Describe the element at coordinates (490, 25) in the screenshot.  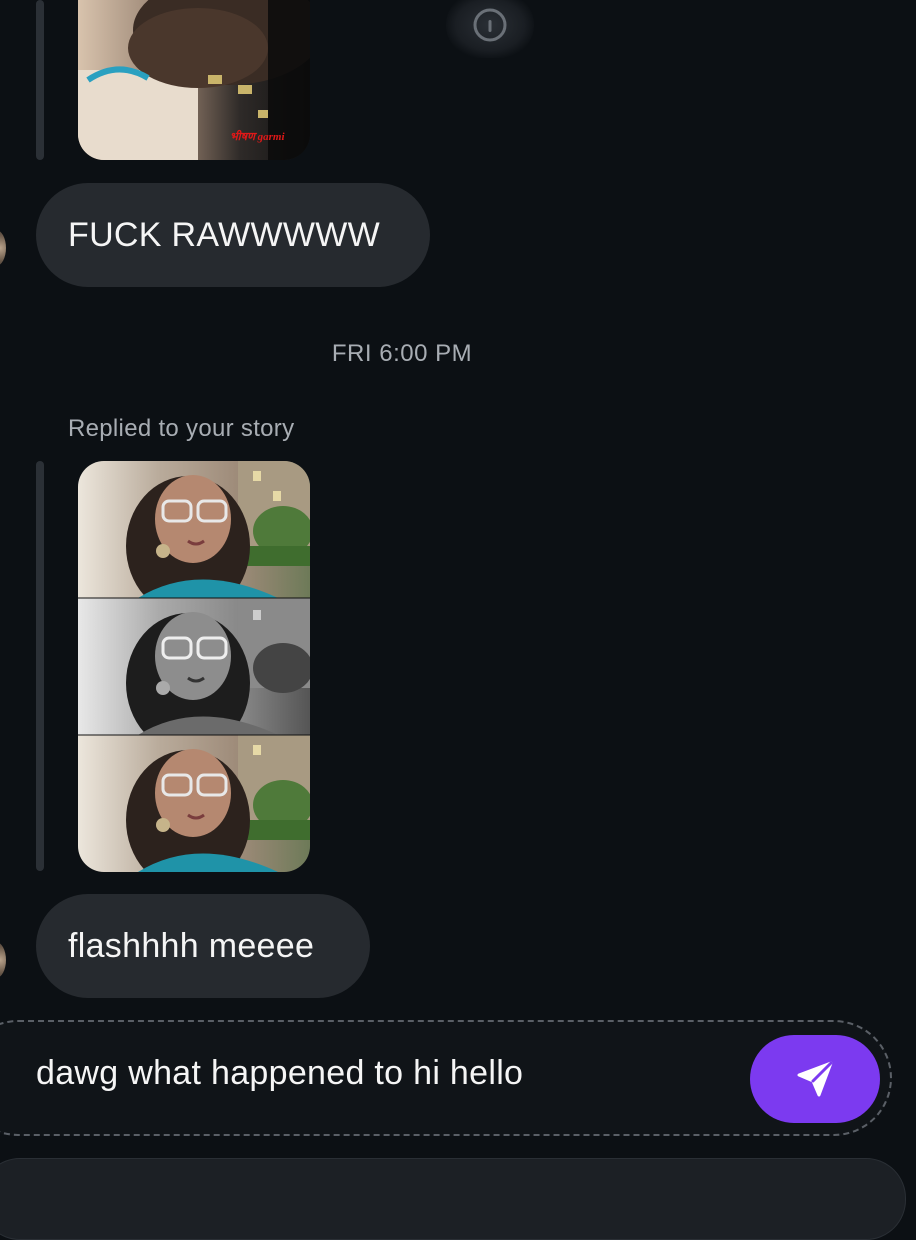
I see `info-icon` at that location.